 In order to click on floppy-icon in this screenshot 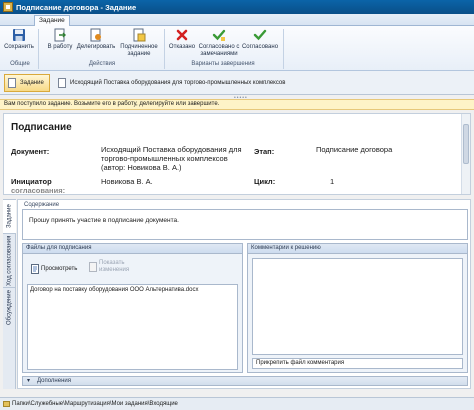, I will do `click(19, 35)`.